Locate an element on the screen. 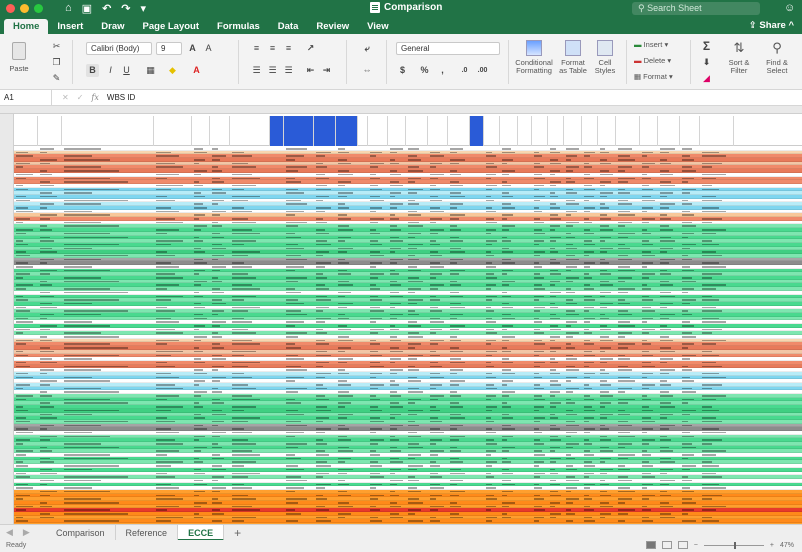  cancel-entry-icon: ✕ is located at coordinates (65, 97).